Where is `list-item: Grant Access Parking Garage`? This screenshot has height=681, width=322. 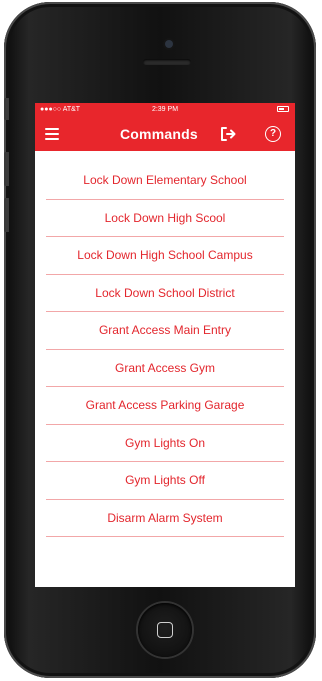
list-item: Grant Access Parking Garage is located at coordinates (165, 406).